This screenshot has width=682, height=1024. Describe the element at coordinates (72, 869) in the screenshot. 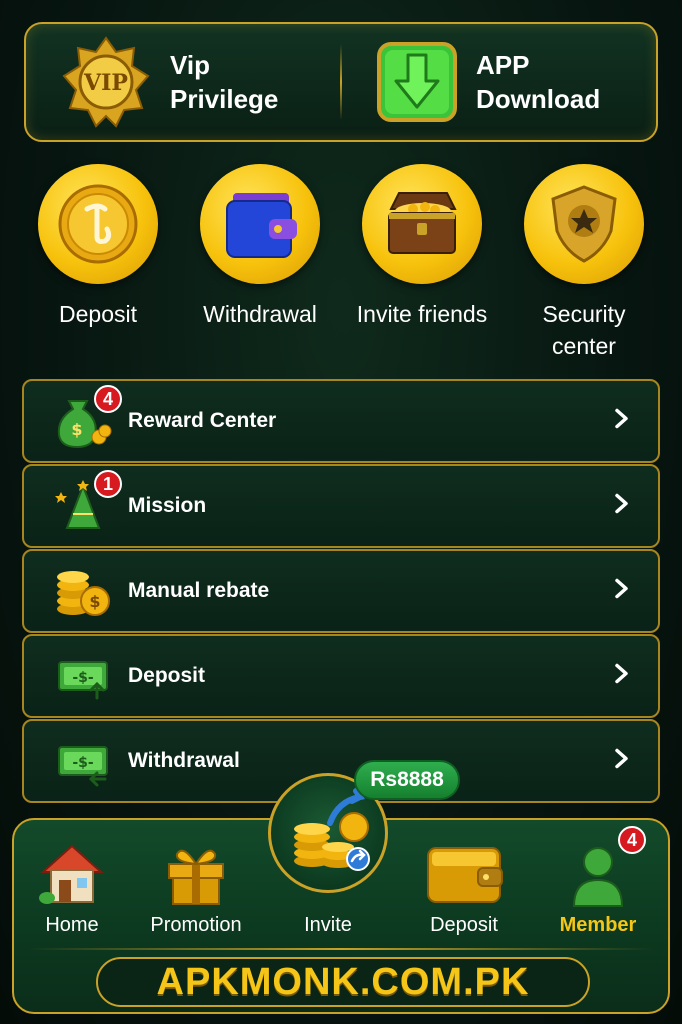

I see `house-icon` at that location.